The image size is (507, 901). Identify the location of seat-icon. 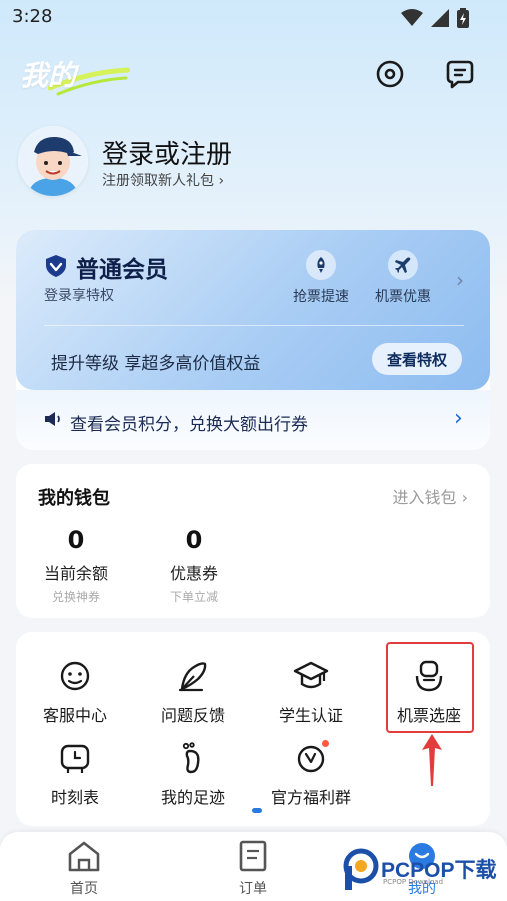
(429, 676).